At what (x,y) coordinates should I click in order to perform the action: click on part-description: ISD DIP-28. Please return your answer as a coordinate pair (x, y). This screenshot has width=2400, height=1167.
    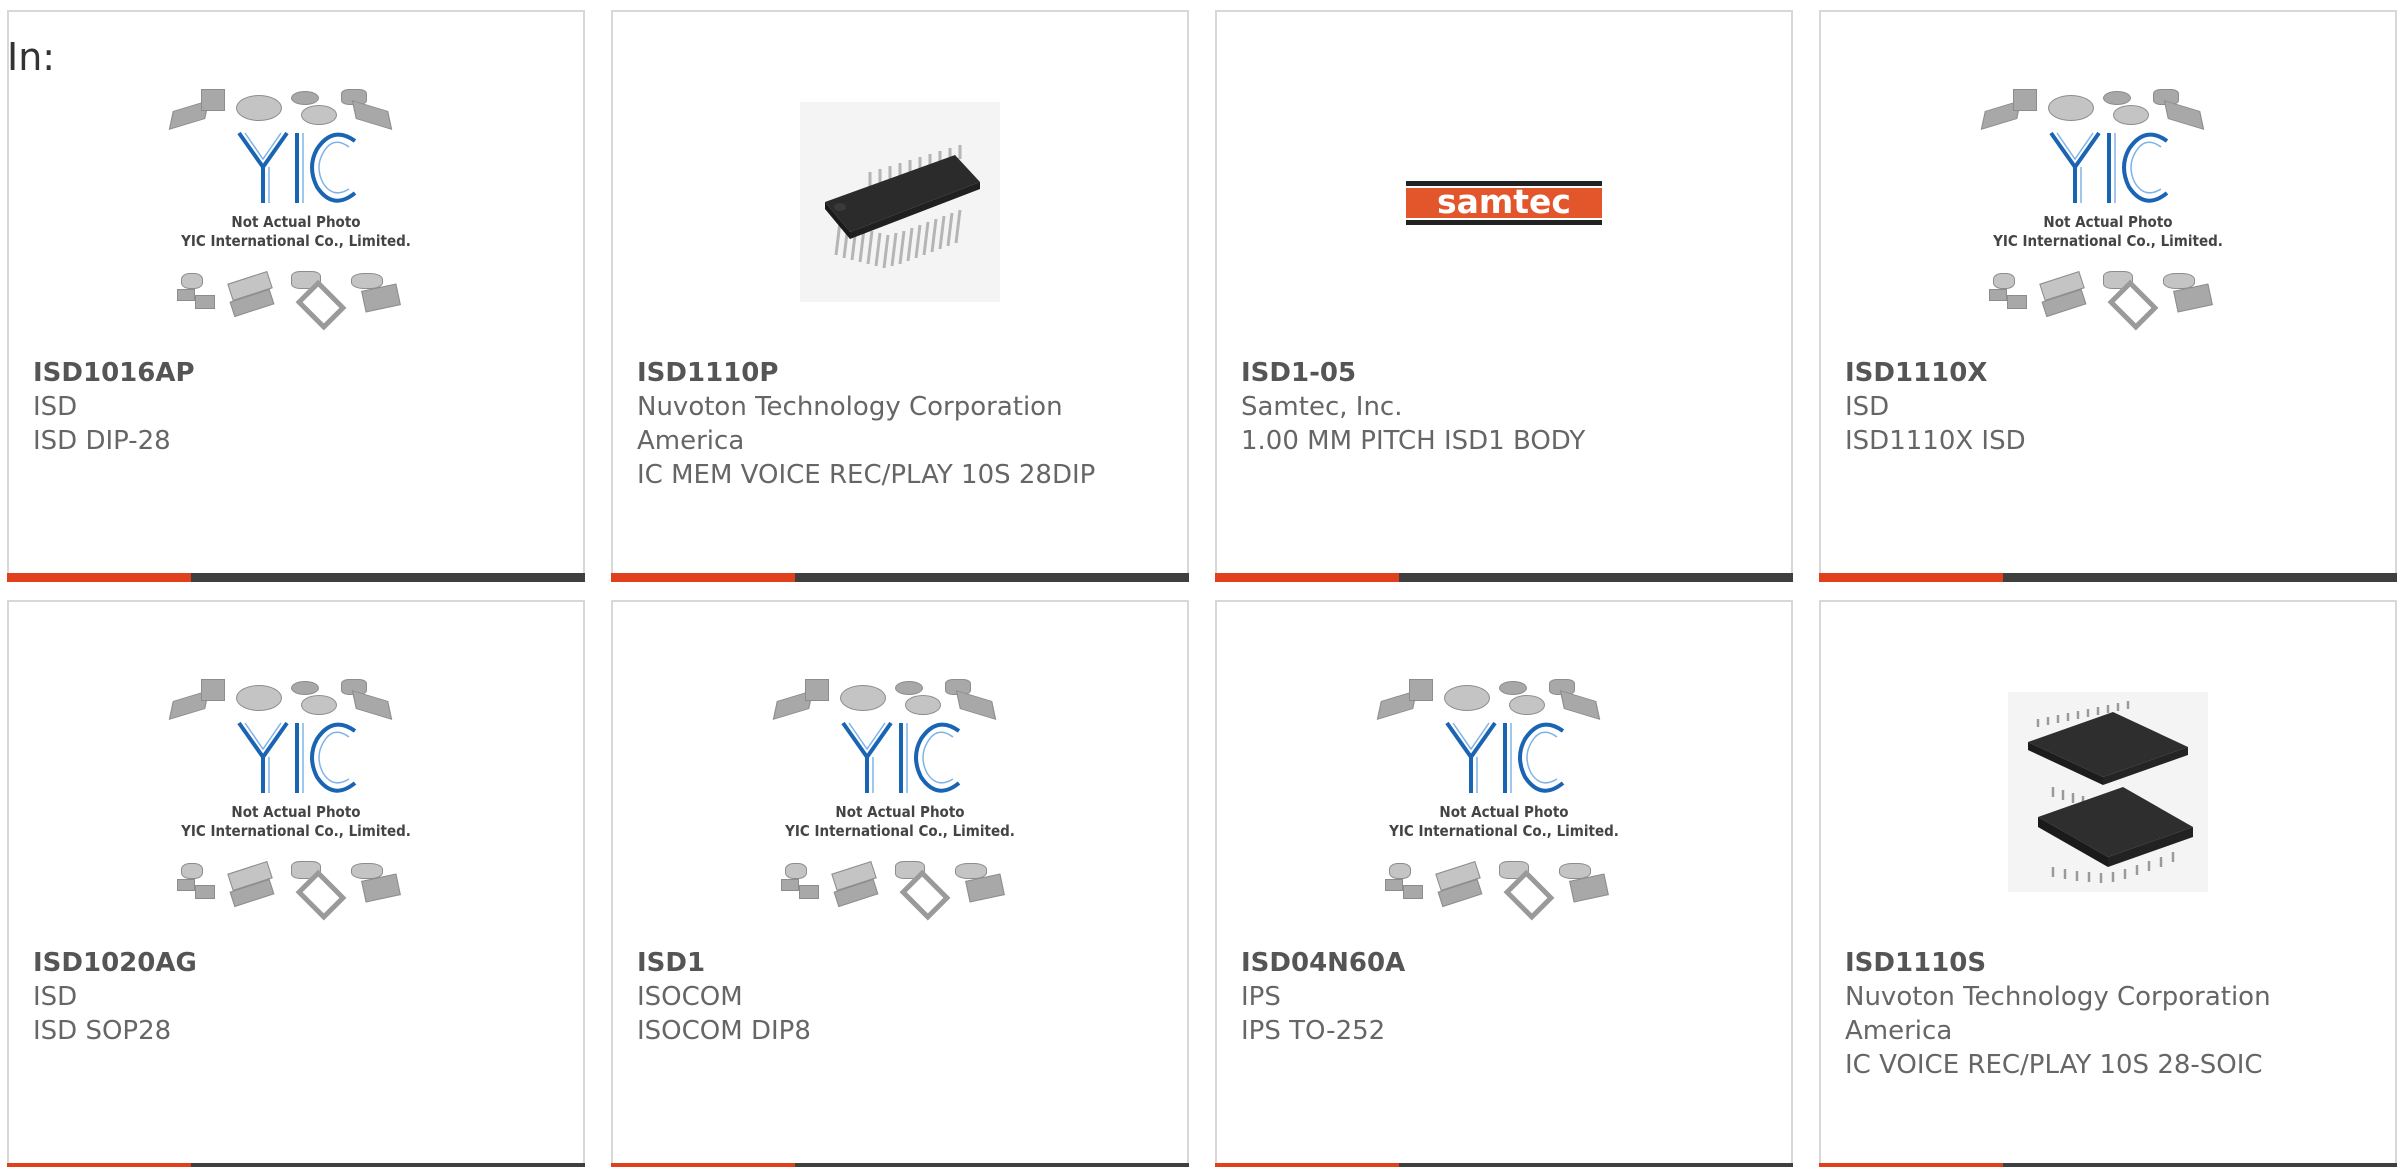
    Looking at the image, I should click on (102, 441).